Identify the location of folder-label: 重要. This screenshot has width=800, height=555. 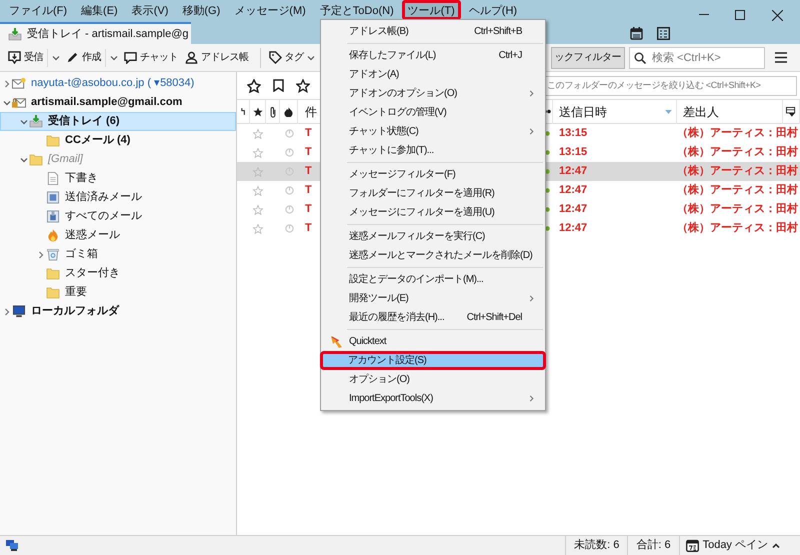
(76, 292).